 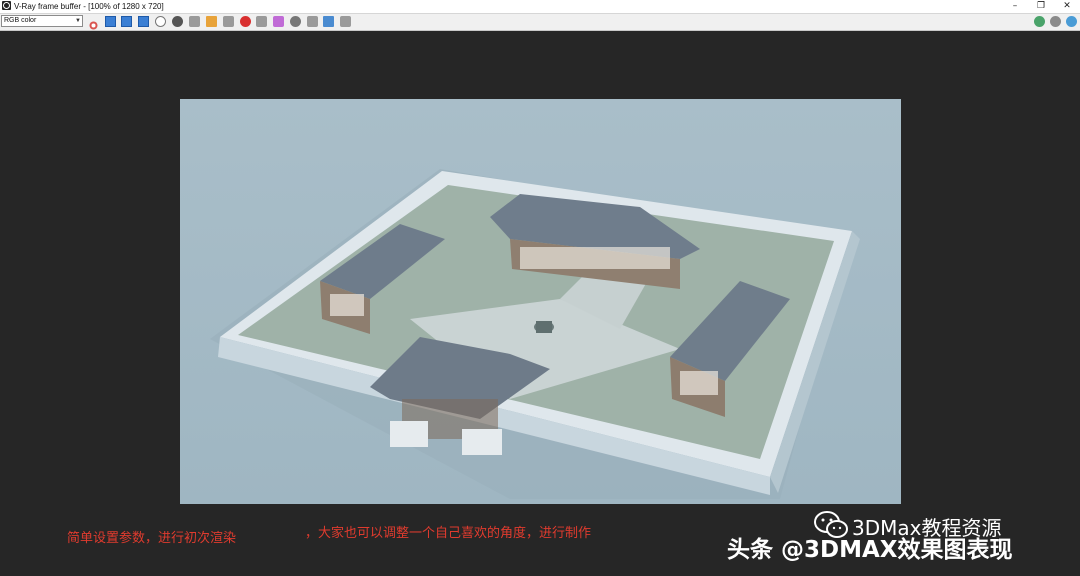 I want to click on channel-select-value: RGB color, so click(x=20, y=20).